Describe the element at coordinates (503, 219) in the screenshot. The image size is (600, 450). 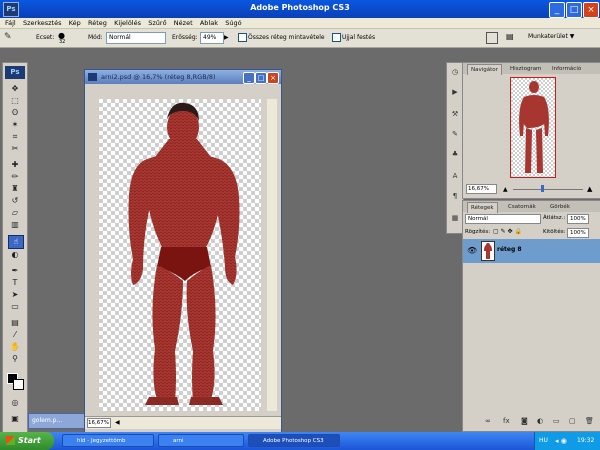
I see `blend-mode-select: Normál` at that location.